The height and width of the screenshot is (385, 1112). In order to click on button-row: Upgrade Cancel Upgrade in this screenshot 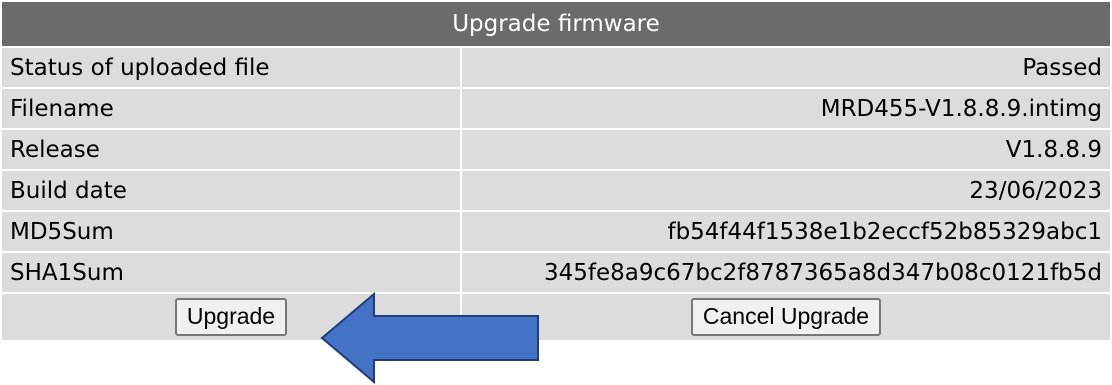, I will do `click(556, 317)`.